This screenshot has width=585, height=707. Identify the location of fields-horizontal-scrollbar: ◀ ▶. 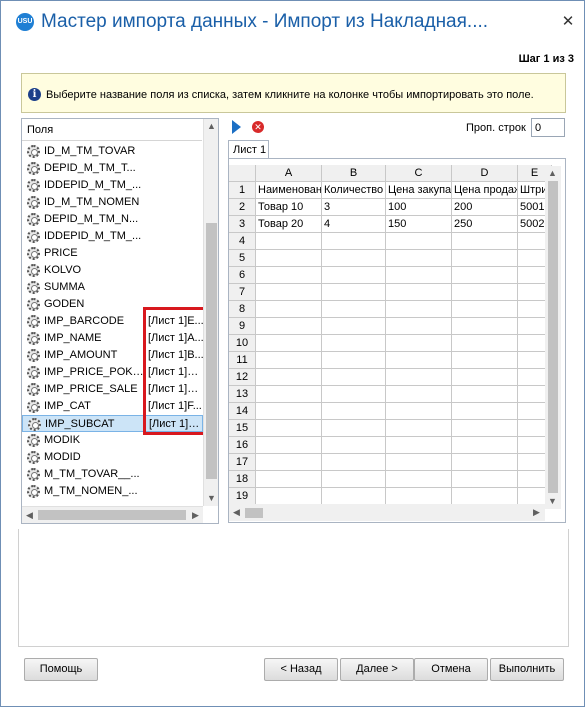
(112, 514).